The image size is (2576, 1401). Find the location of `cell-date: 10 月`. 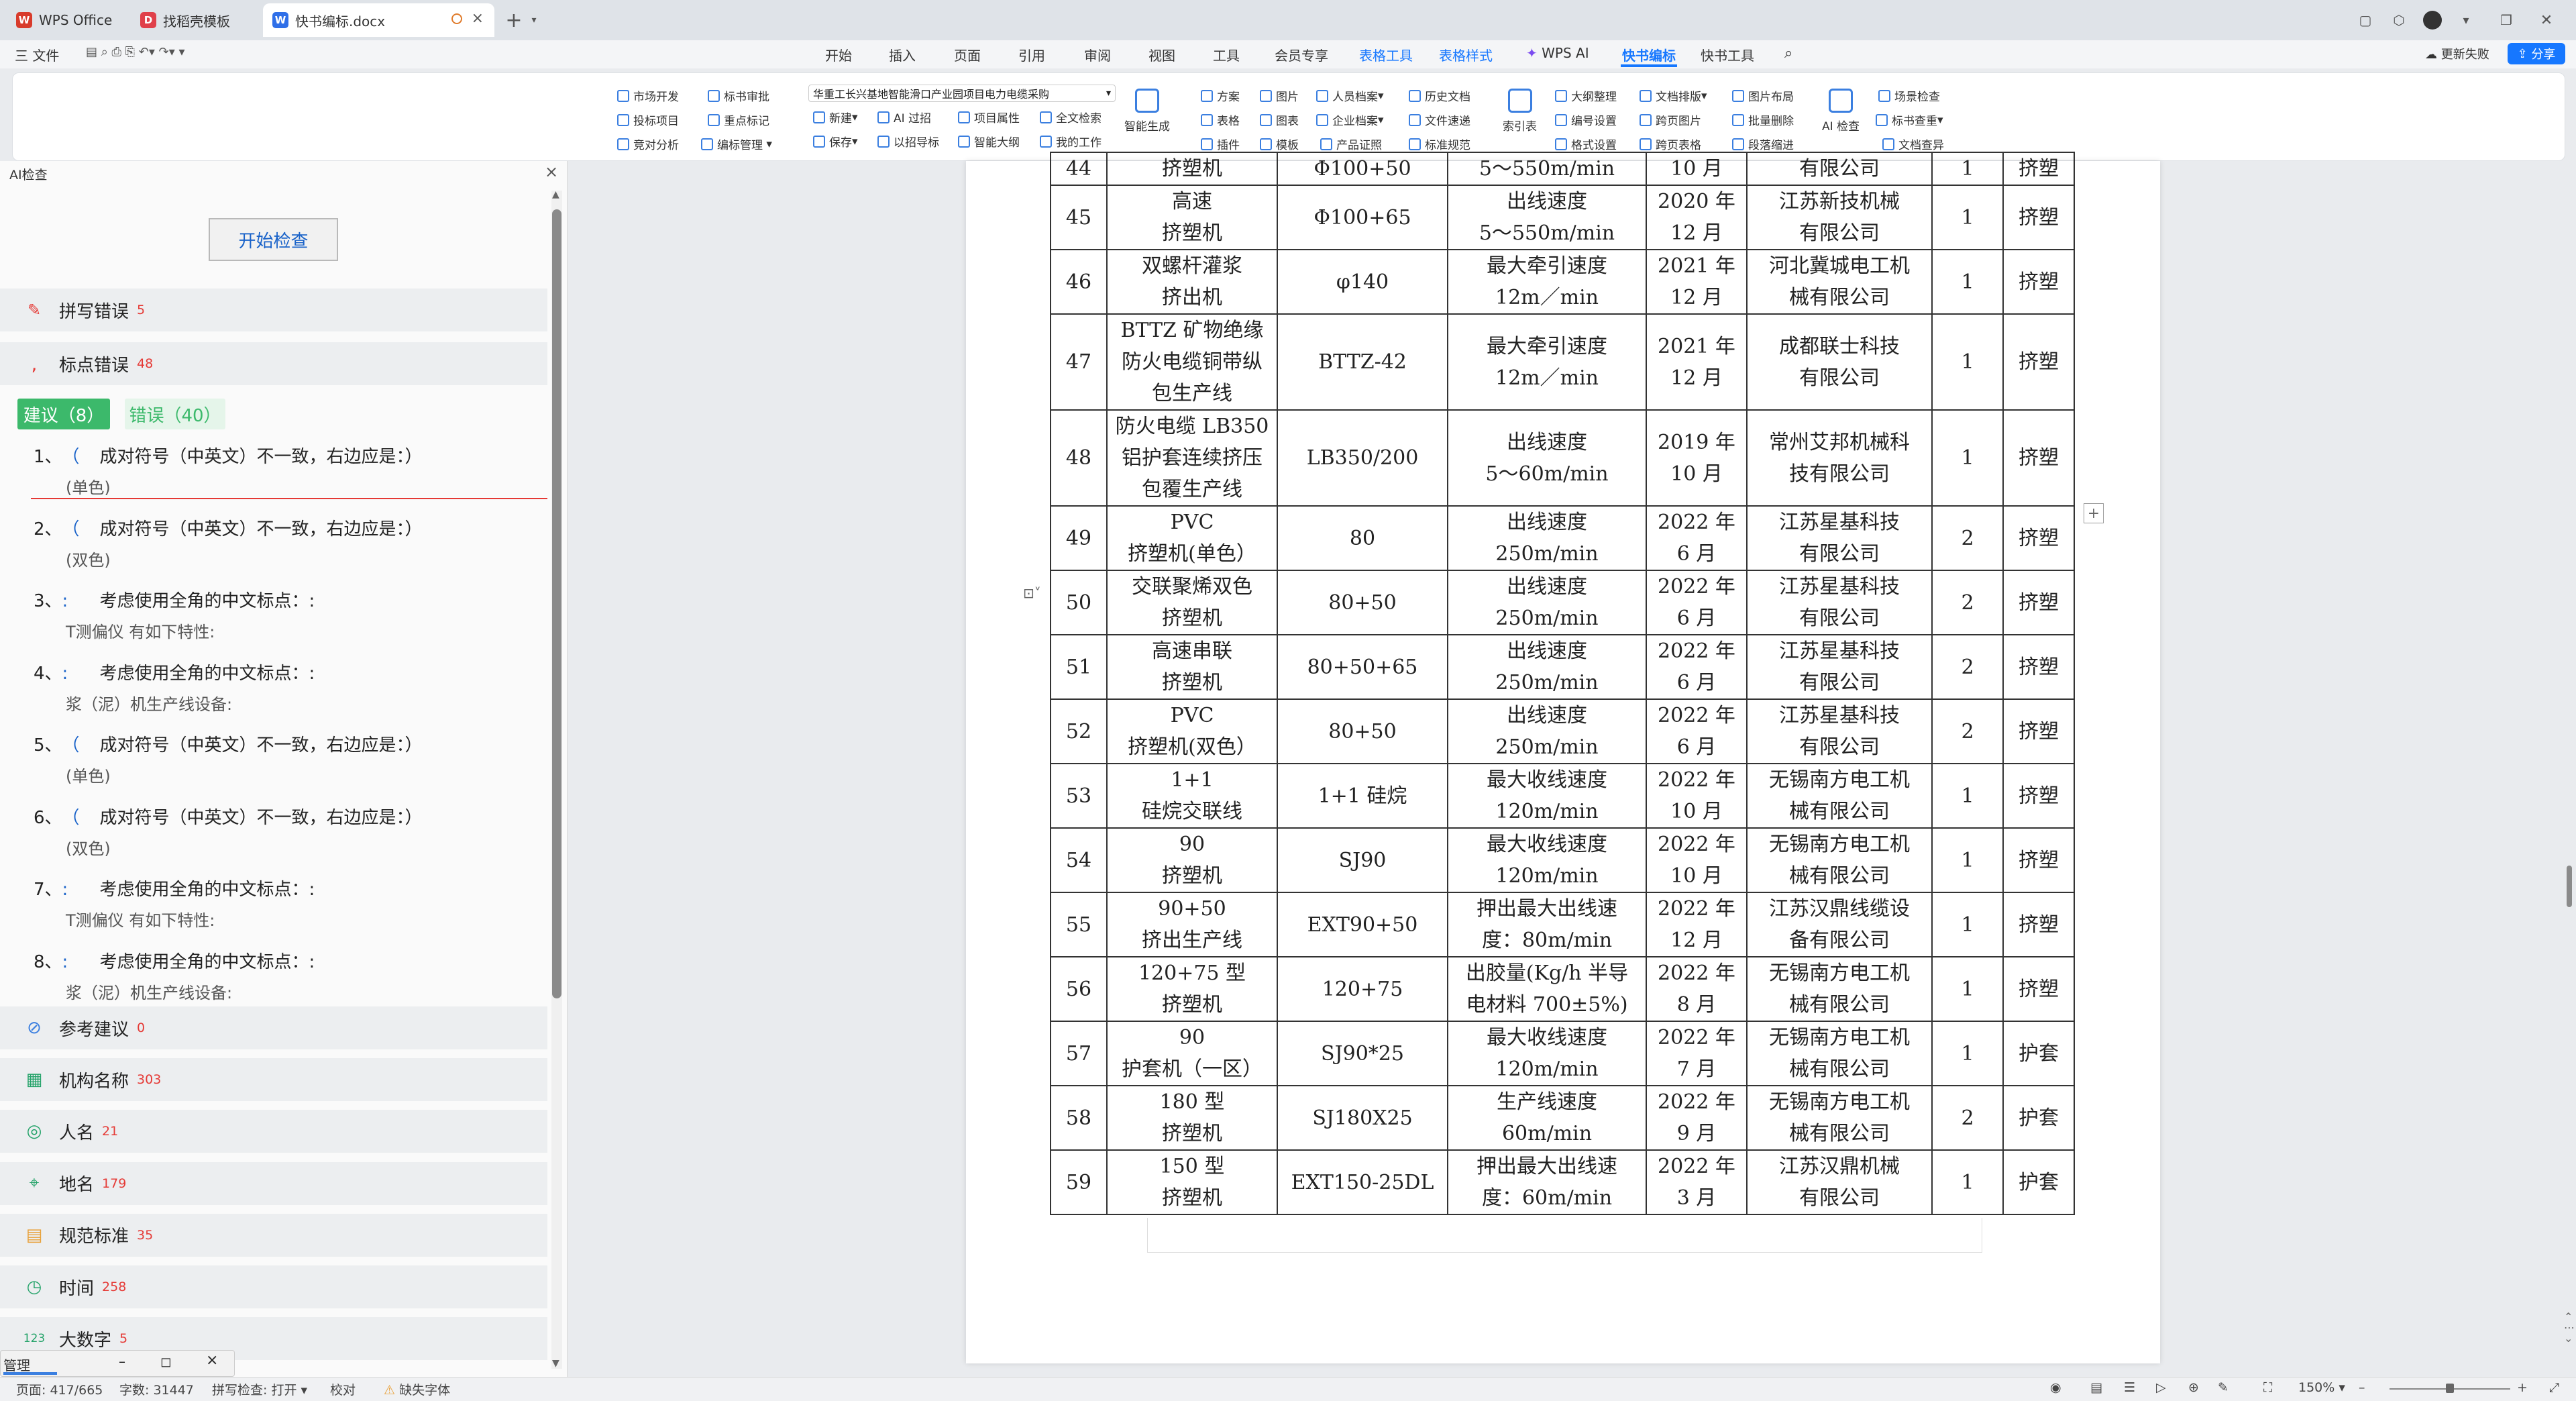

cell-date: 10 月 is located at coordinates (1697, 169).